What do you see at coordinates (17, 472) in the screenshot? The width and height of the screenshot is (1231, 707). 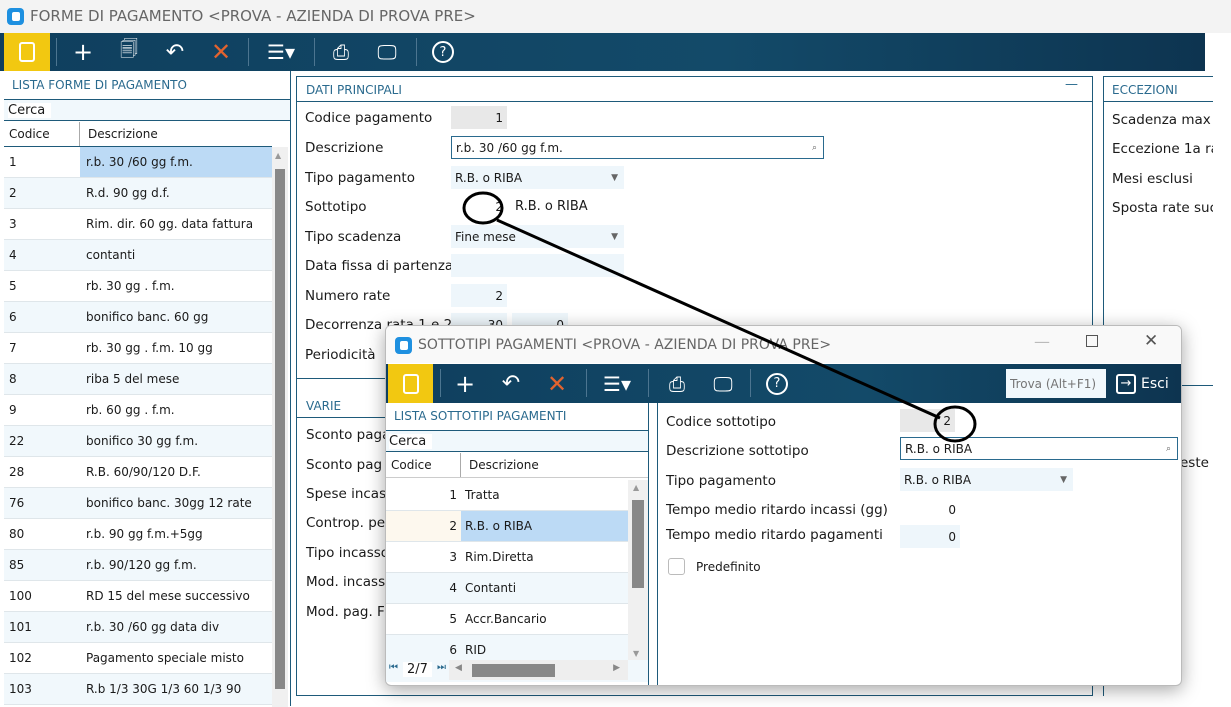 I see `row-code: 28` at bounding box center [17, 472].